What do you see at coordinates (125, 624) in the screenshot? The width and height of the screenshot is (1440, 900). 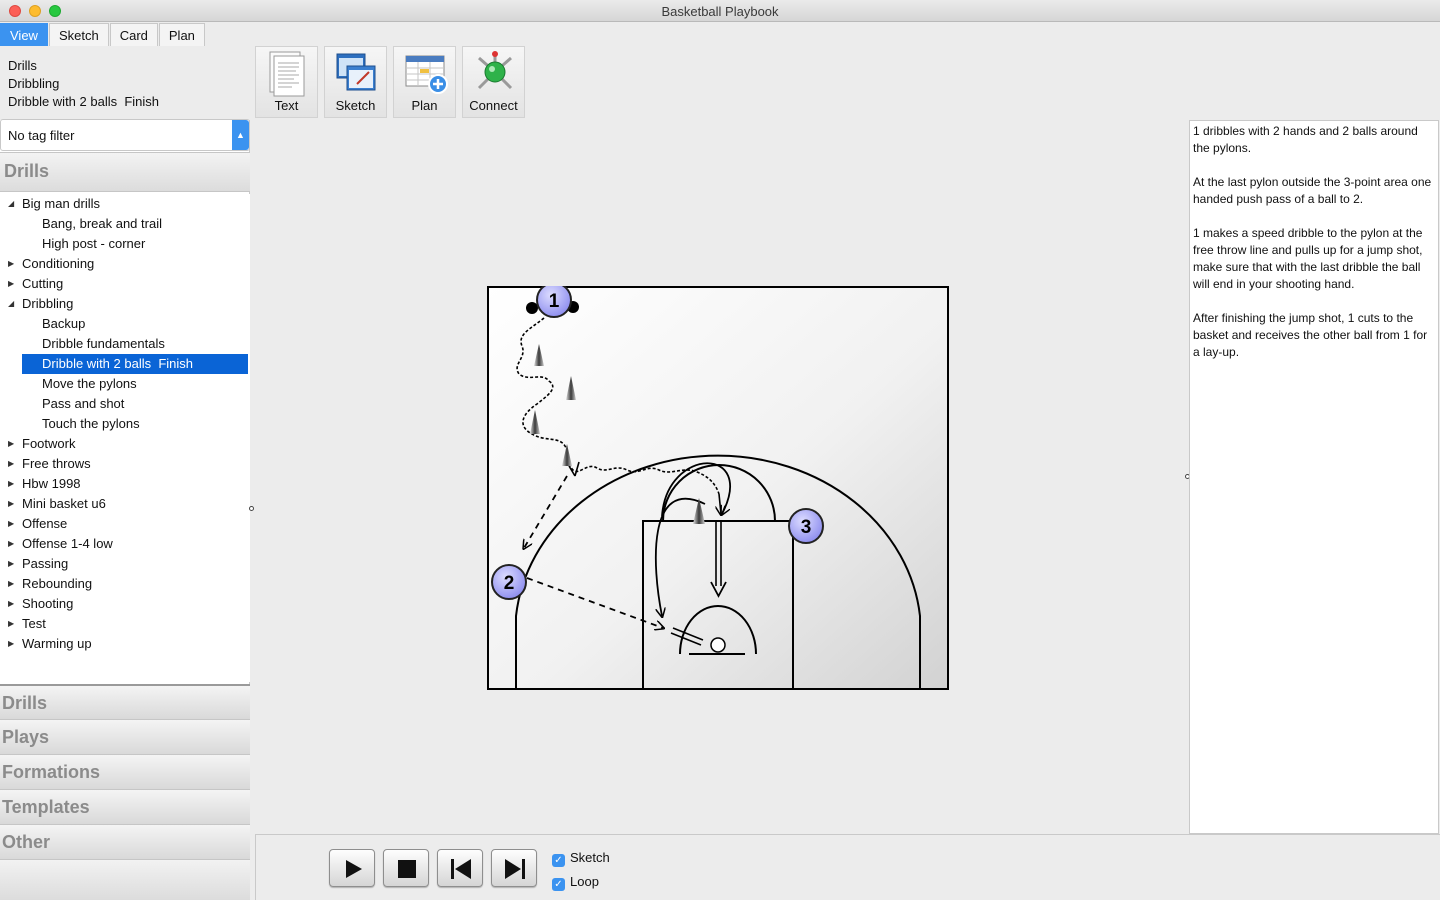 I see `tree-item-test: ▶ Test` at bounding box center [125, 624].